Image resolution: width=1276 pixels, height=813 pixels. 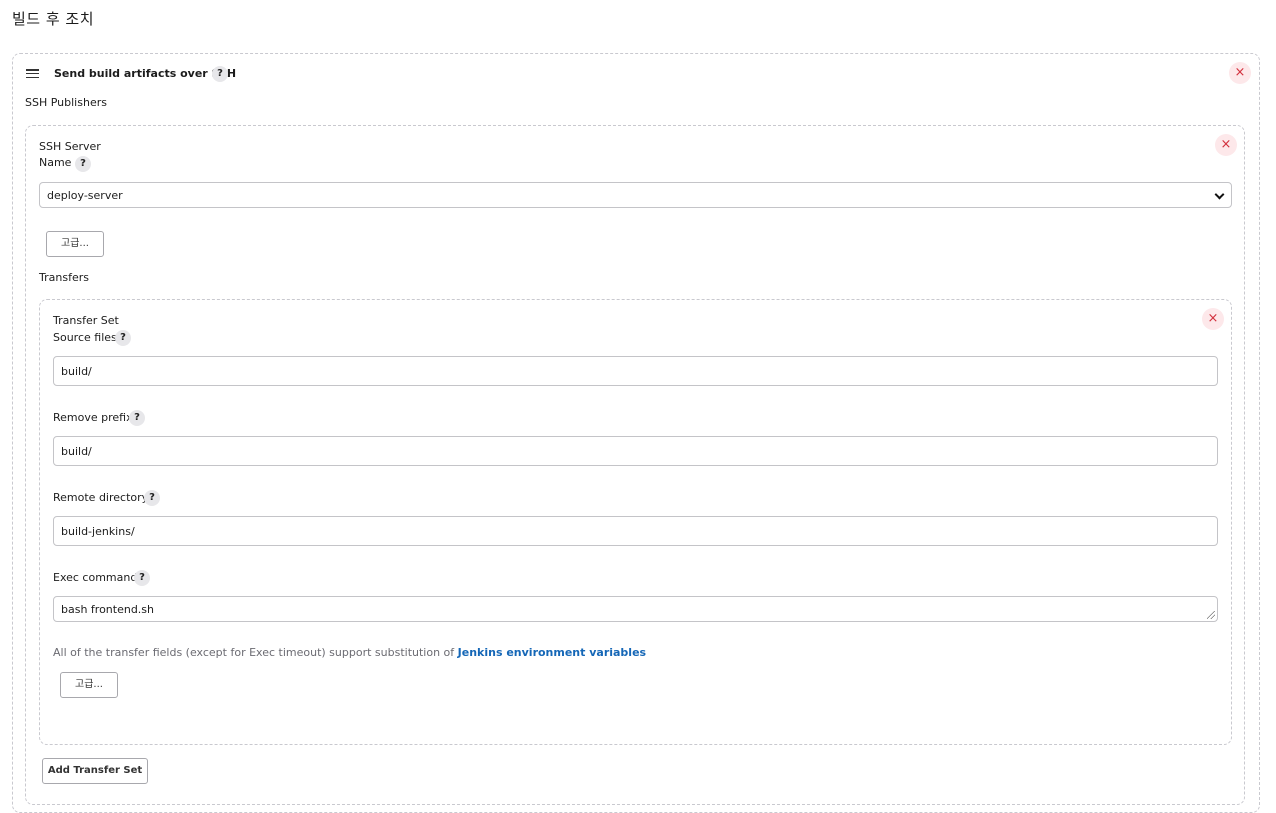 I want to click on resize-handle-icon, so click(x=1211, y=615).